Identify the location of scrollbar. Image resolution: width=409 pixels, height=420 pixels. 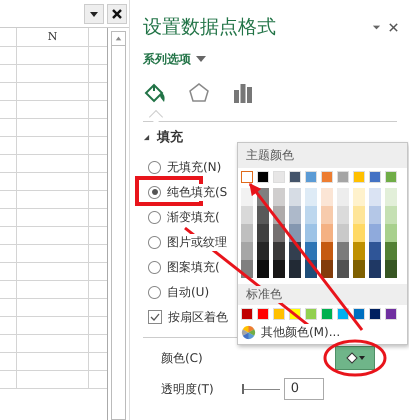
(118, 225).